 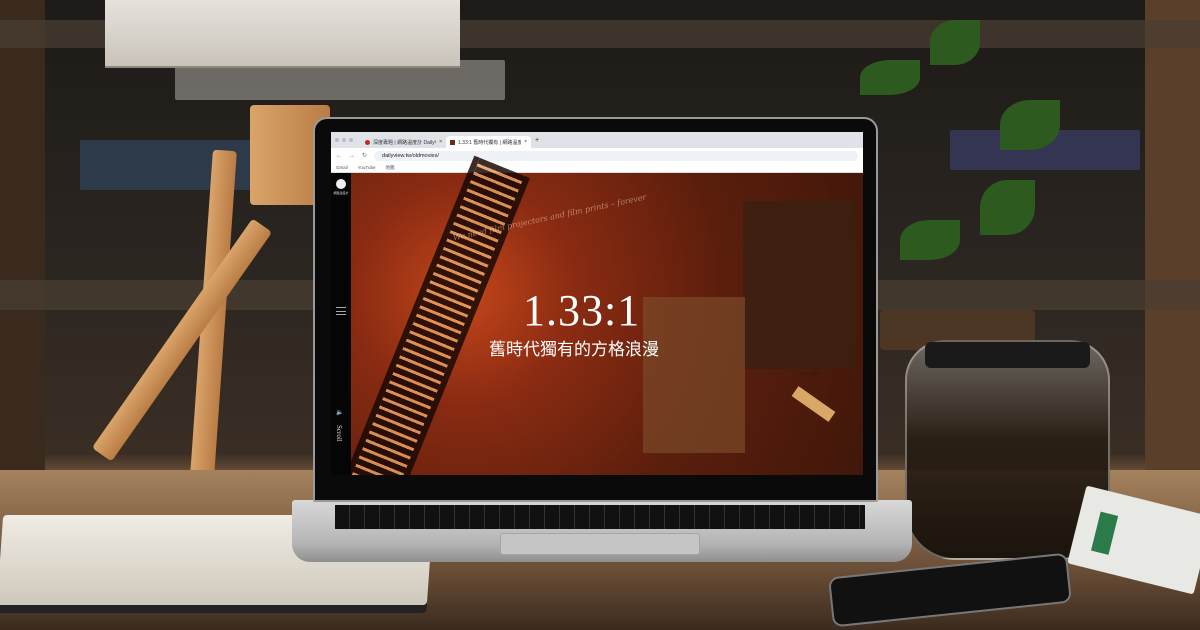 What do you see at coordinates (352, 156) in the screenshot?
I see `forward-icon: →` at bounding box center [352, 156].